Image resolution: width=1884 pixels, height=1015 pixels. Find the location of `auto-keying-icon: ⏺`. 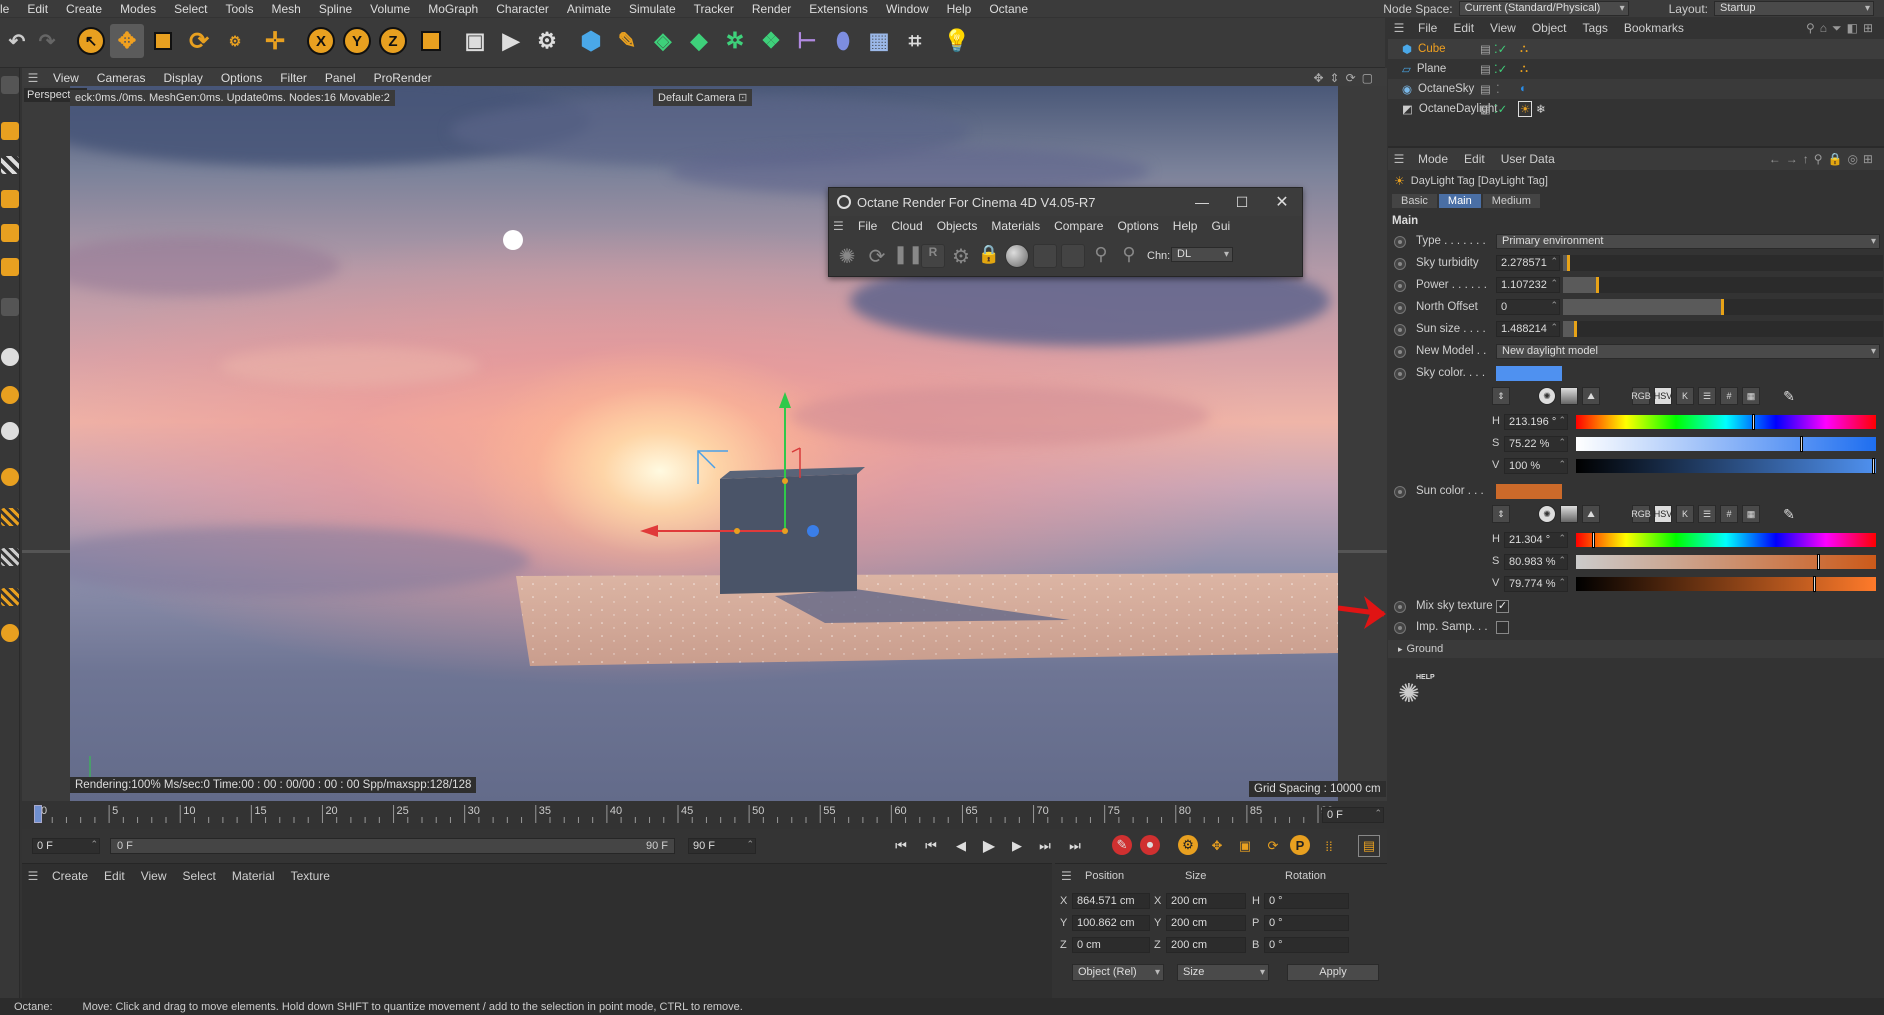

auto-keying-icon: ⏺ is located at coordinates (1150, 845).